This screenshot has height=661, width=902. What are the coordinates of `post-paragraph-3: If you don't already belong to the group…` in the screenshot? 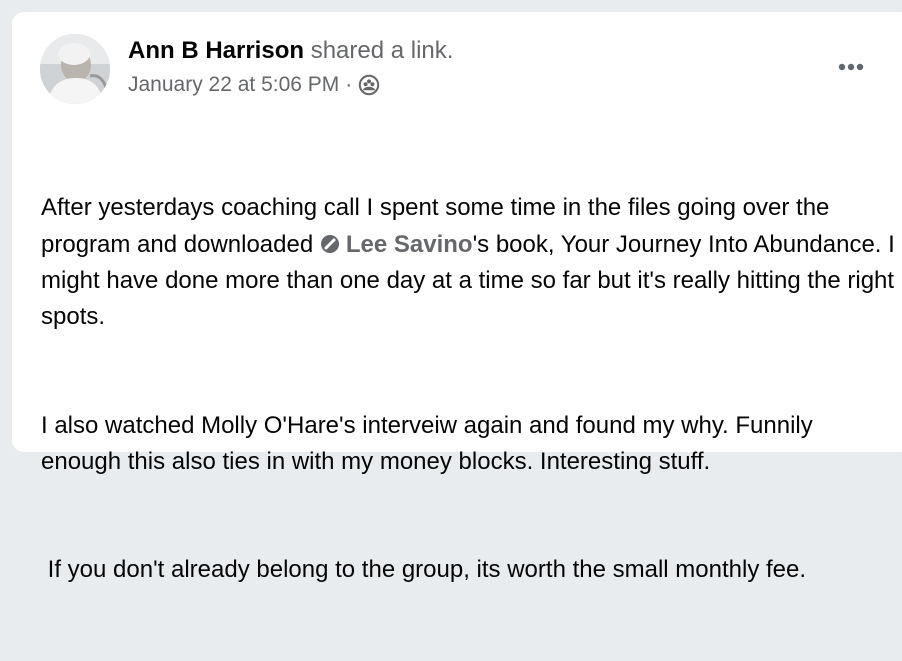 It's located at (424, 570).